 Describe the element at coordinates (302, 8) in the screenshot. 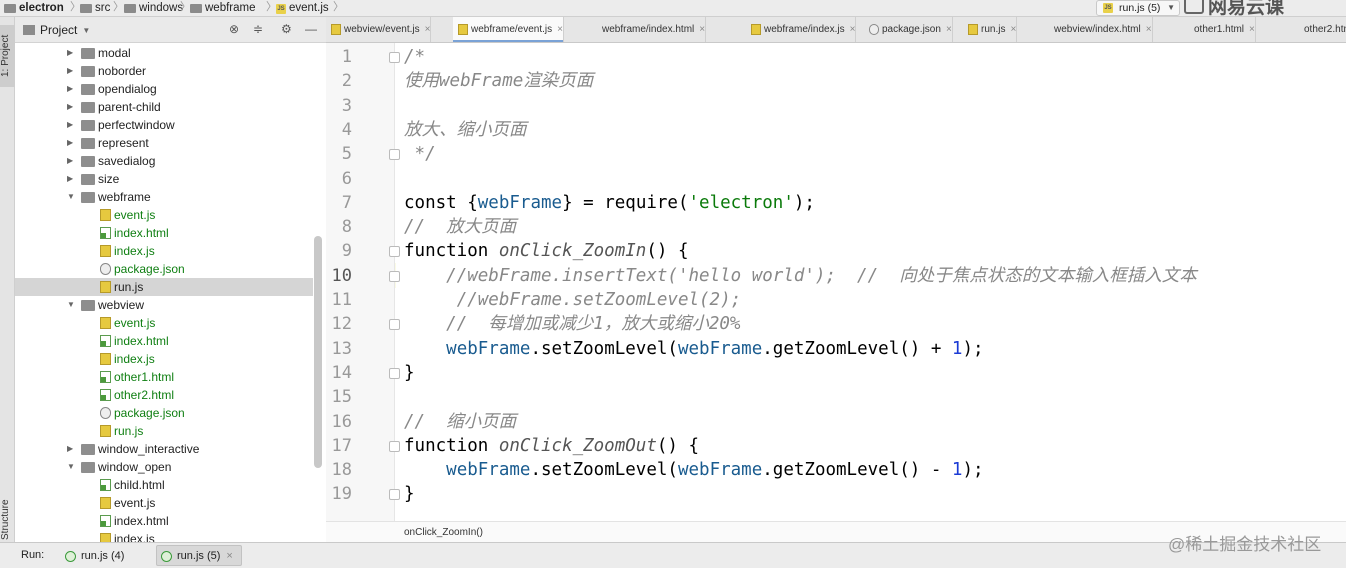

I see `breadcrumb-item: JS event.js` at that location.